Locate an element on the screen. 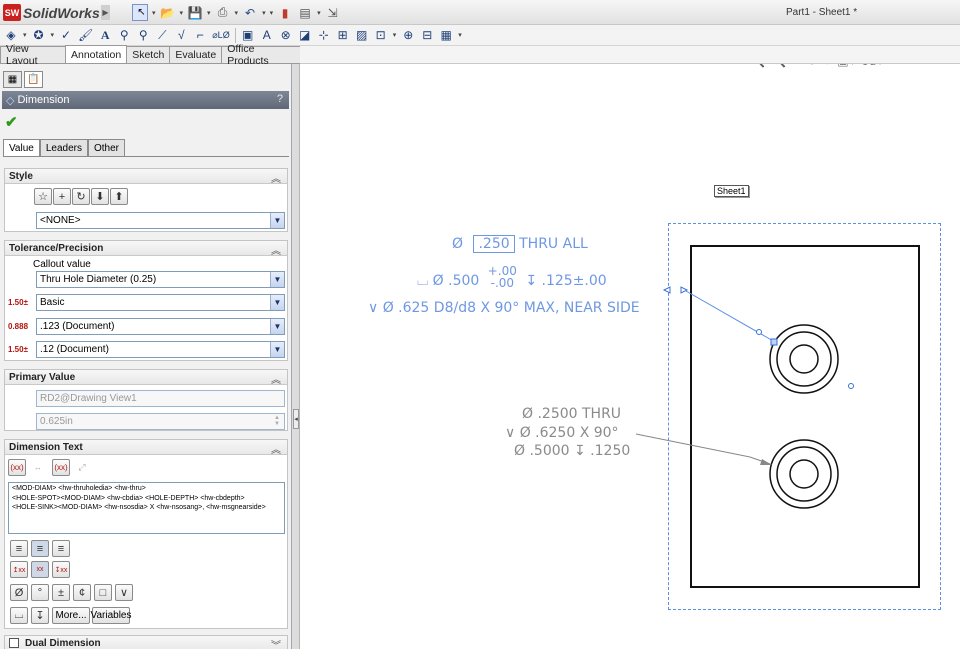  symbol-centerline-button: ¢ is located at coordinates (82, 592).